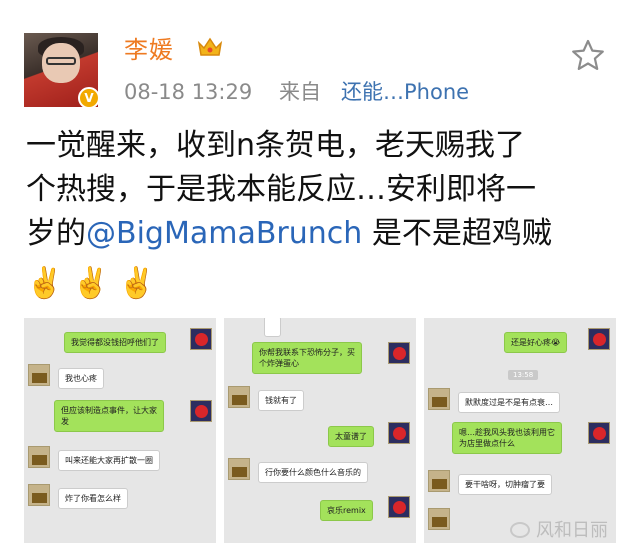  What do you see at coordinates (572, 530) in the screenshot?
I see `watermark-text: 风和日丽` at bounding box center [572, 530].